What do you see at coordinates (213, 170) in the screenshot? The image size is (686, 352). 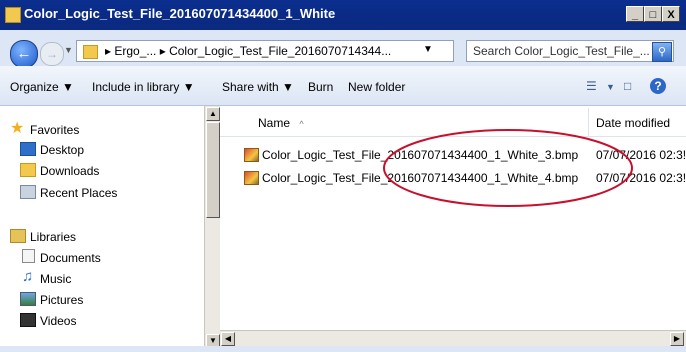 I see `scroll-thumb` at bounding box center [213, 170].